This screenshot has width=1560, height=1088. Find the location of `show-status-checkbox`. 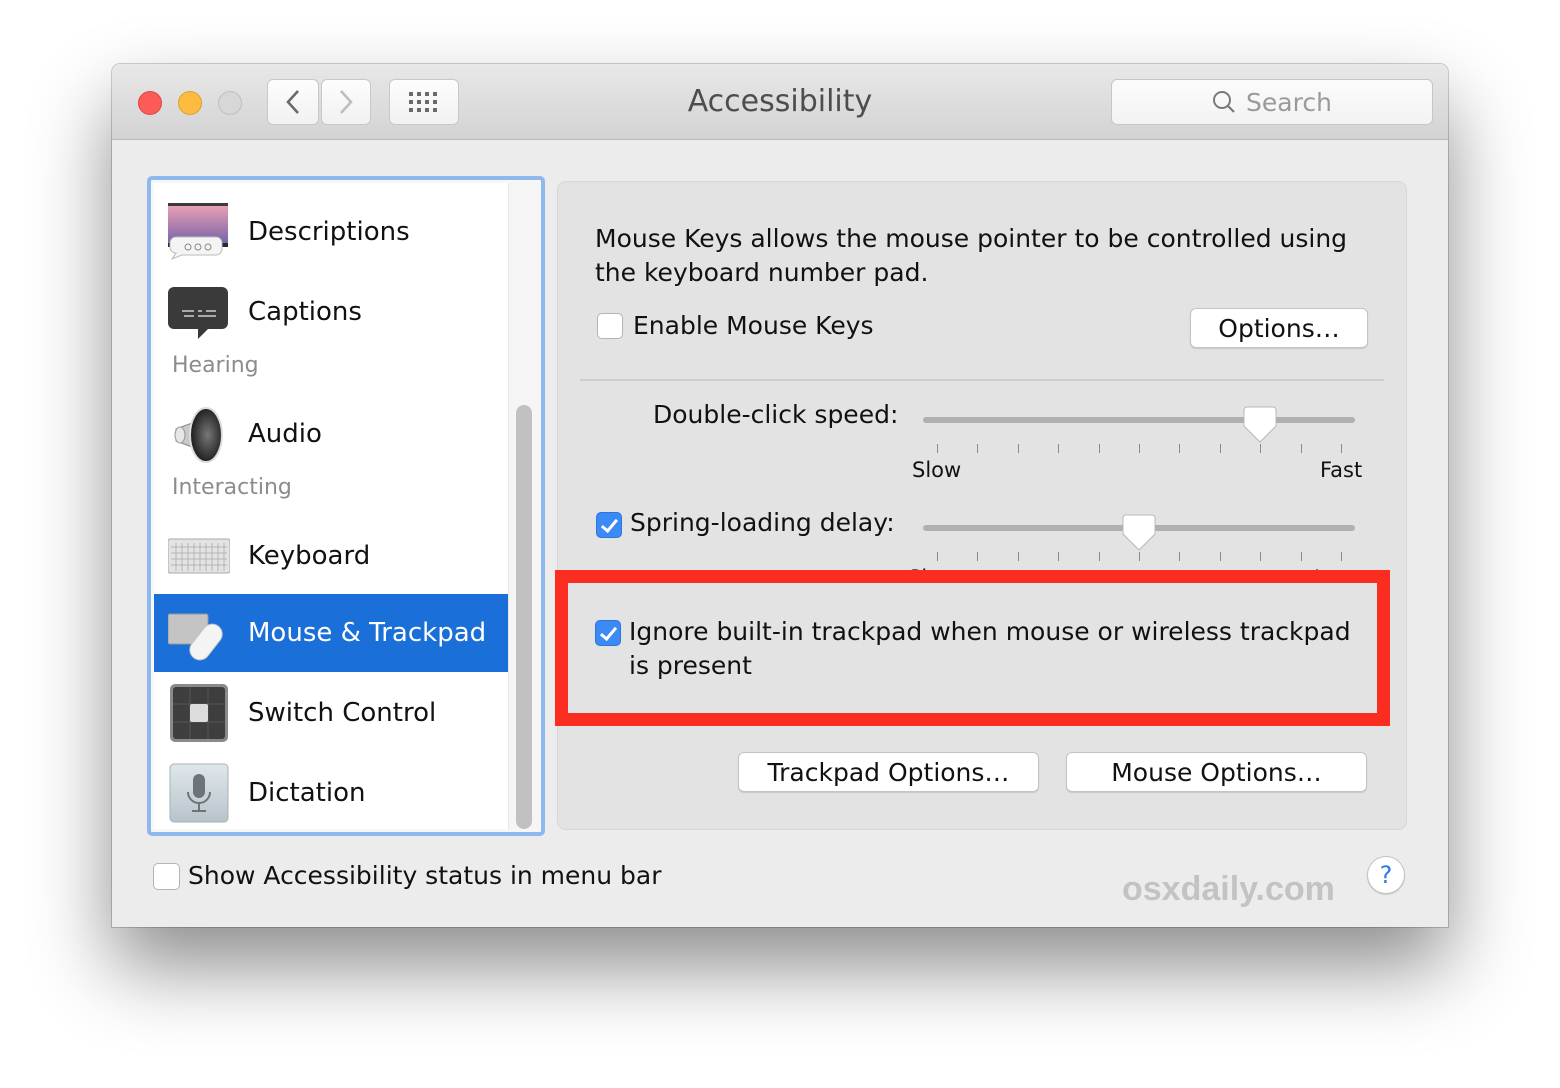

show-status-checkbox is located at coordinates (166, 876).